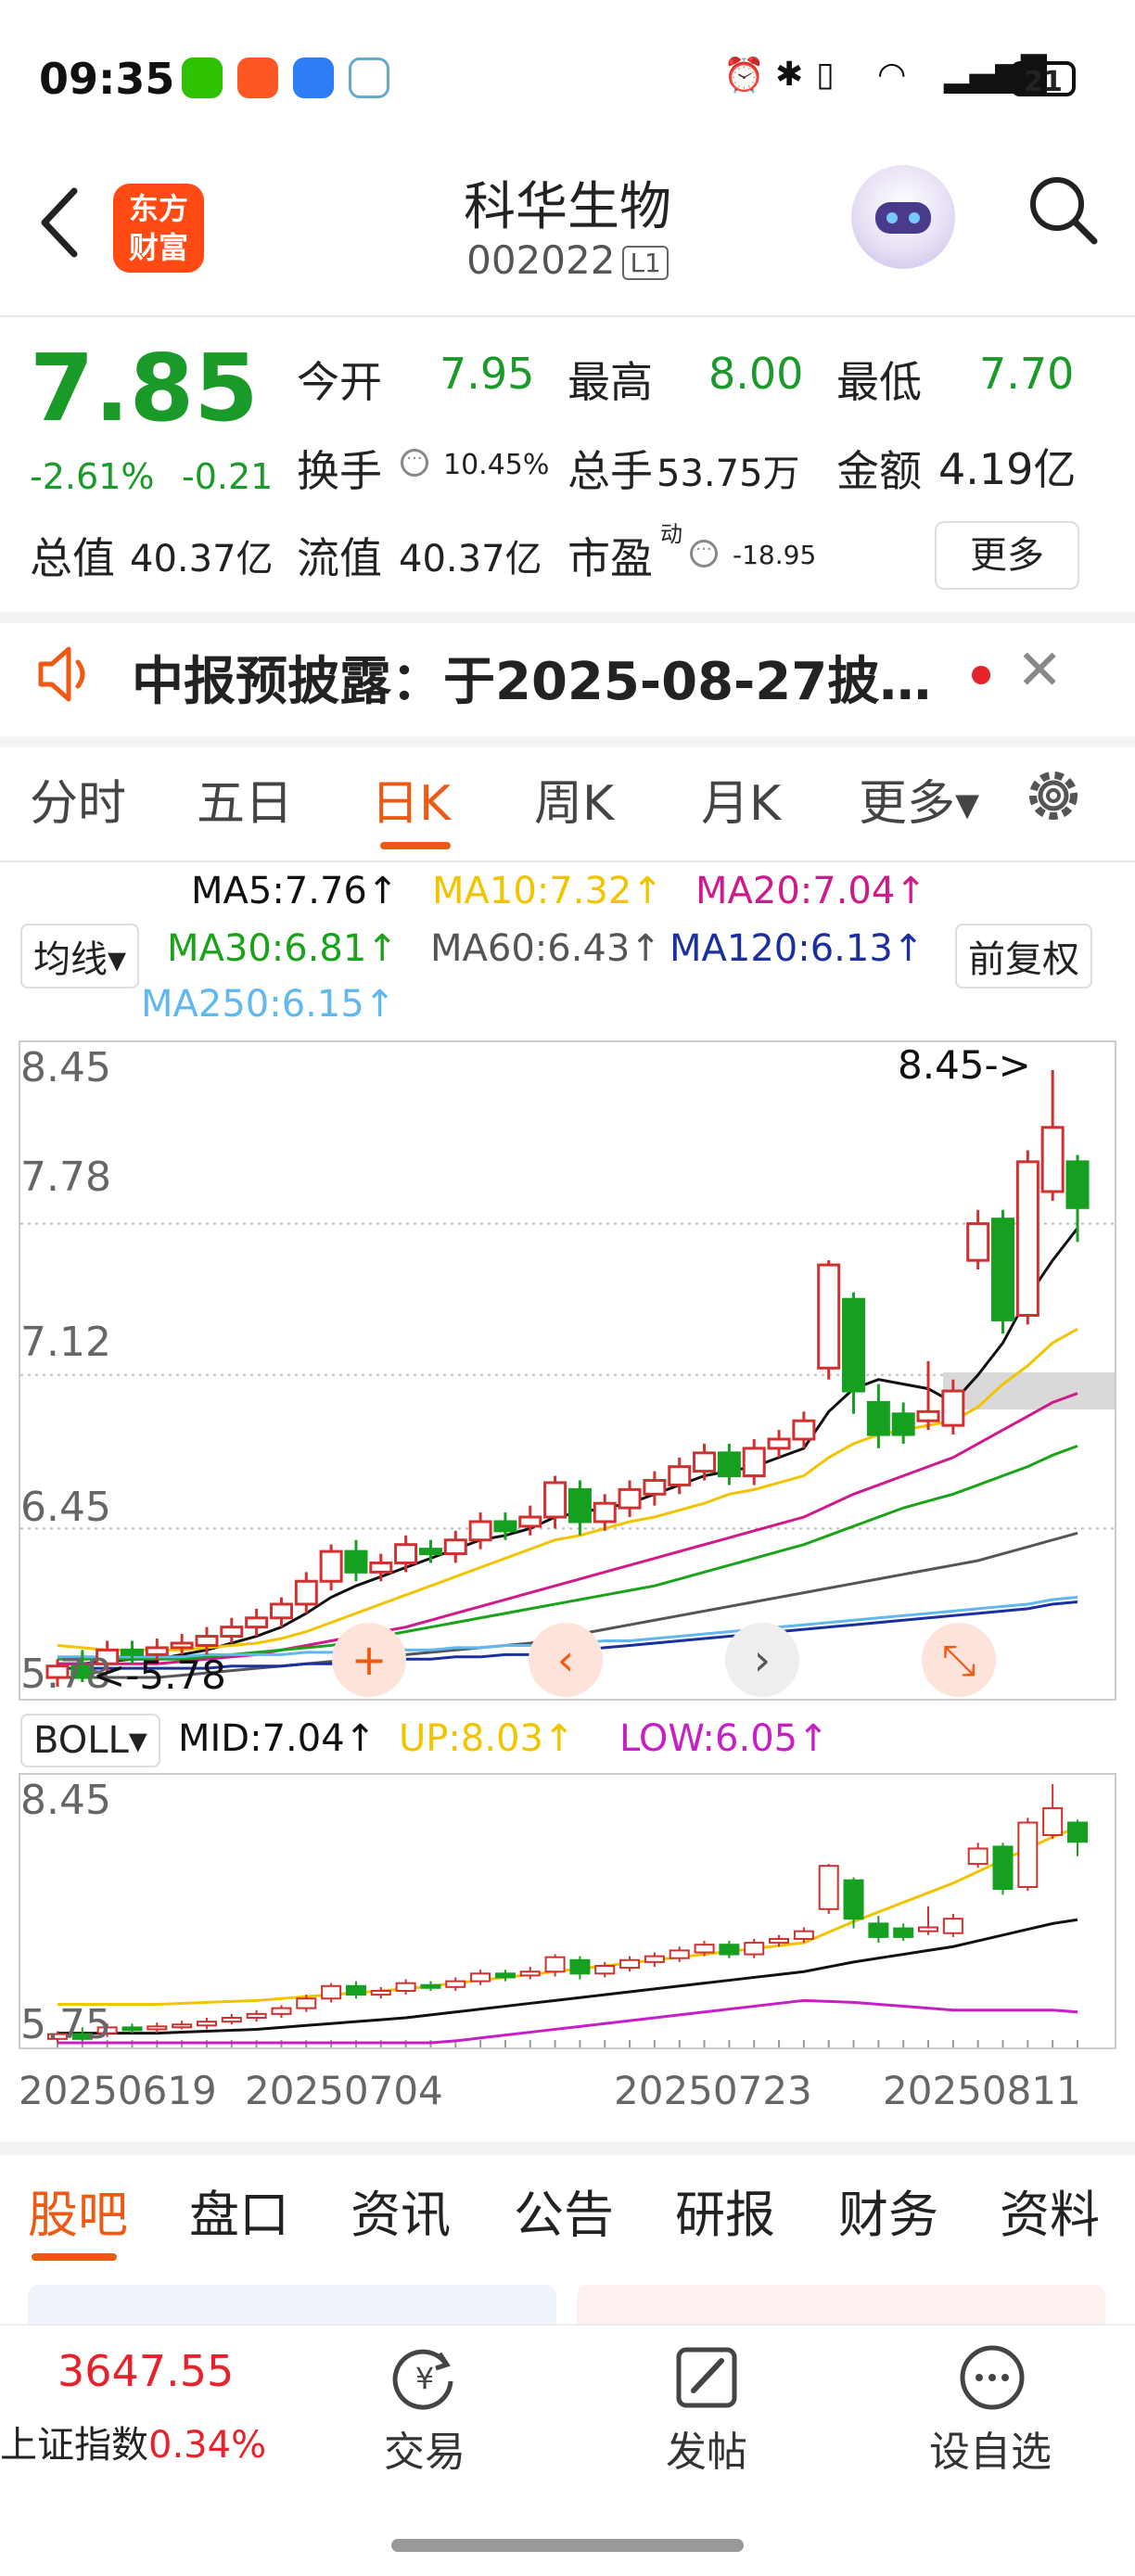 The width and height of the screenshot is (1135, 2576). What do you see at coordinates (567, 79) in the screenshot?
I see `status-bar: 09:35 ⏰ ✱ ▯ ◠ ▂▄▆█ 21` at bounding box center [567, 79].